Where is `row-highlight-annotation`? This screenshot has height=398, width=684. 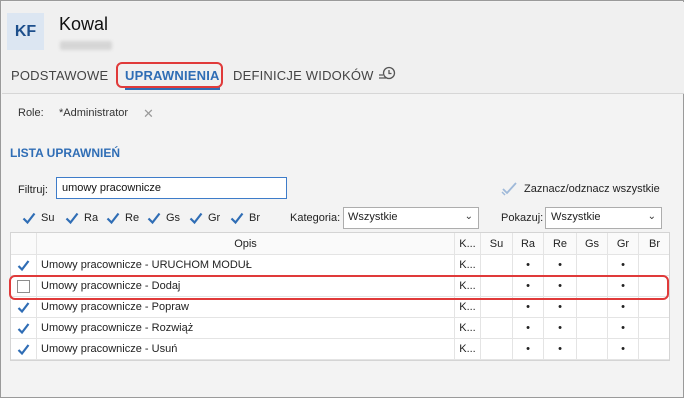 row-highlight-annotation is located at coordinates (339, 287).